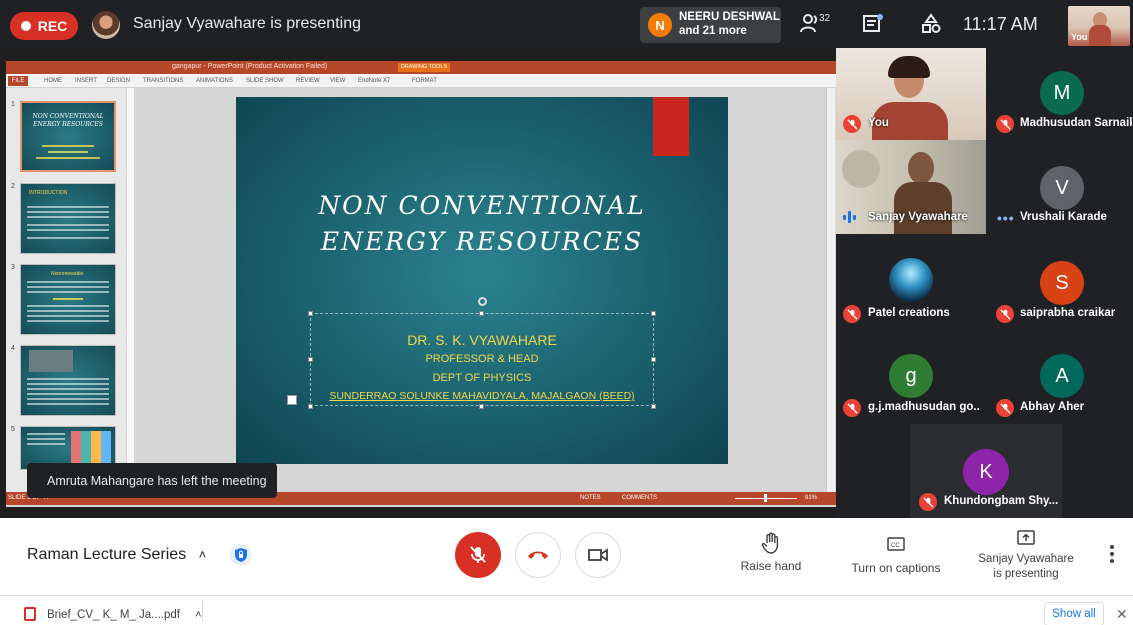 This screenshot has height=625, width=1133. Describe the element at coordinates (13, 267) in the screenshot. I see `thumb-number: 3` at that location.